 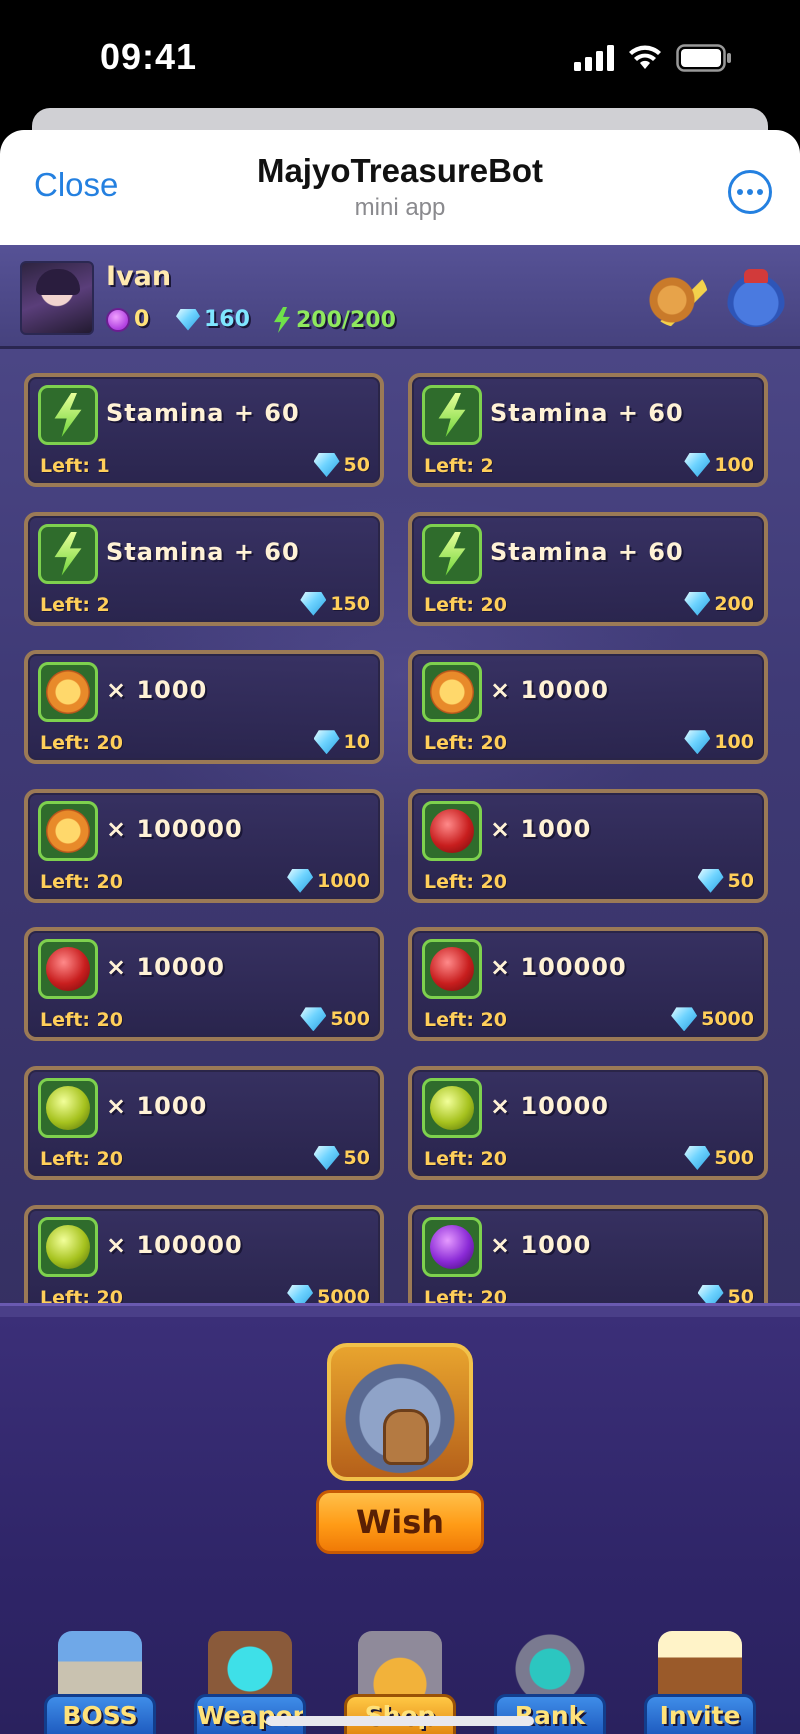 What do you see at coordinates (100, 1714) in the screenshot?
I see `nav-label: BOSS` at bounding box center [100, 1714].